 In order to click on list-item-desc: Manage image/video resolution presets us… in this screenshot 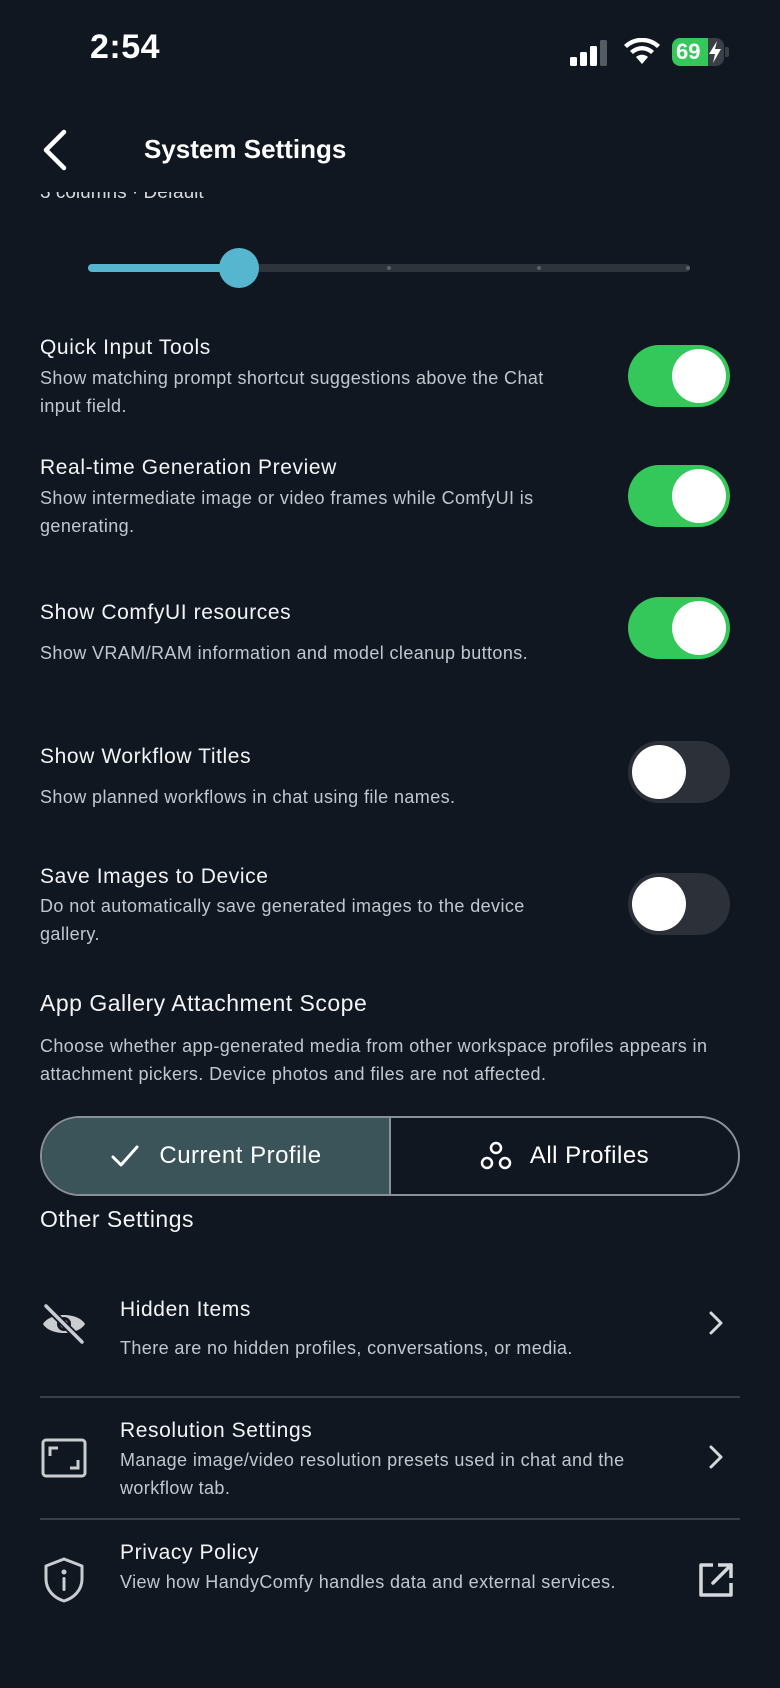, I will do `click(372, 1474)`.